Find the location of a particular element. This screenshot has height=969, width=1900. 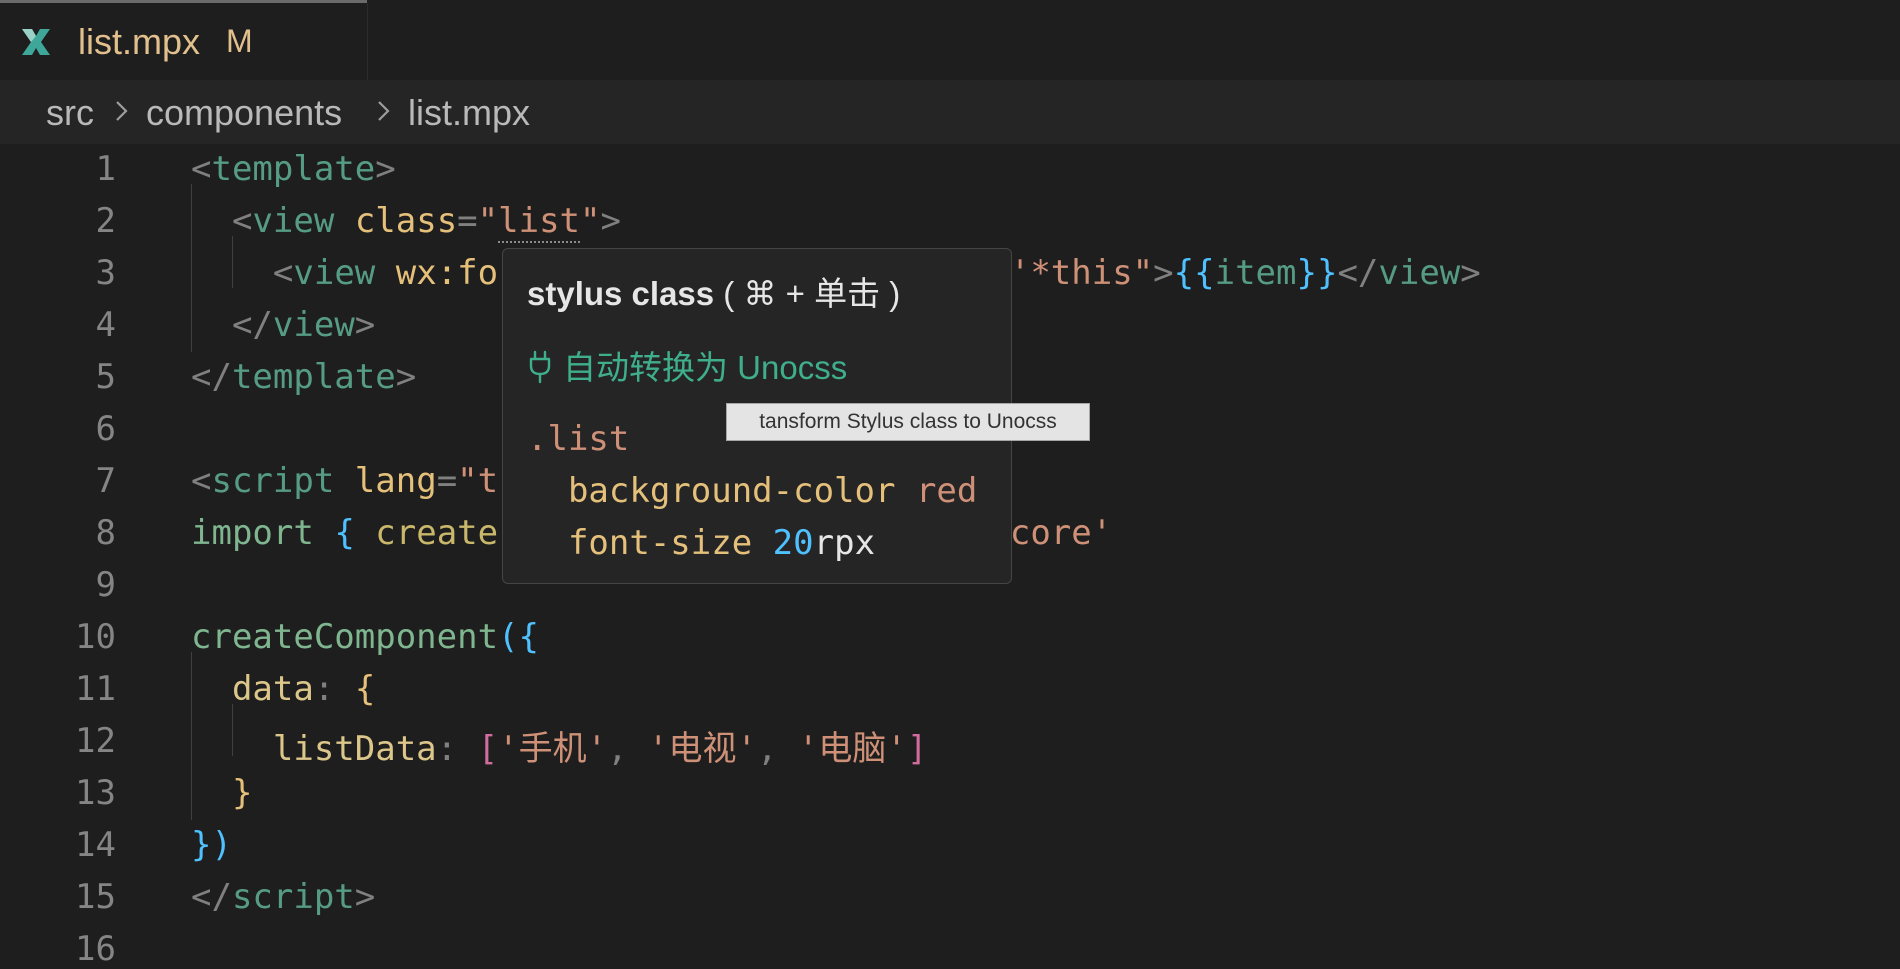

breadcrumb-item-src: src is located at coordinates (70, 113).